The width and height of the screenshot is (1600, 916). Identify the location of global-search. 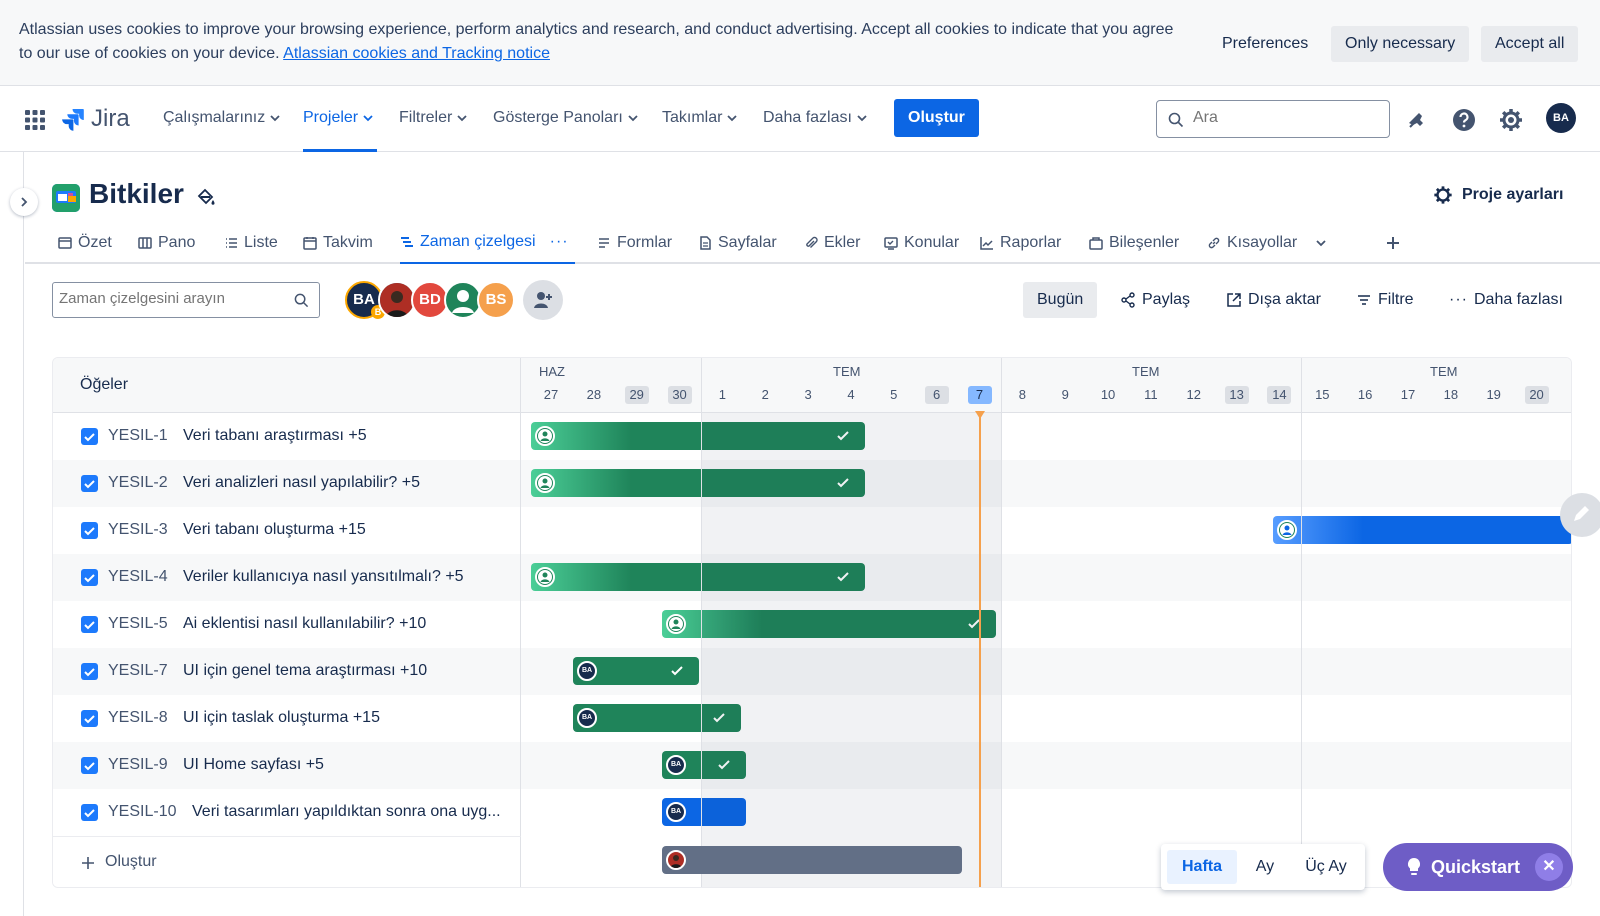
(1273, 119).